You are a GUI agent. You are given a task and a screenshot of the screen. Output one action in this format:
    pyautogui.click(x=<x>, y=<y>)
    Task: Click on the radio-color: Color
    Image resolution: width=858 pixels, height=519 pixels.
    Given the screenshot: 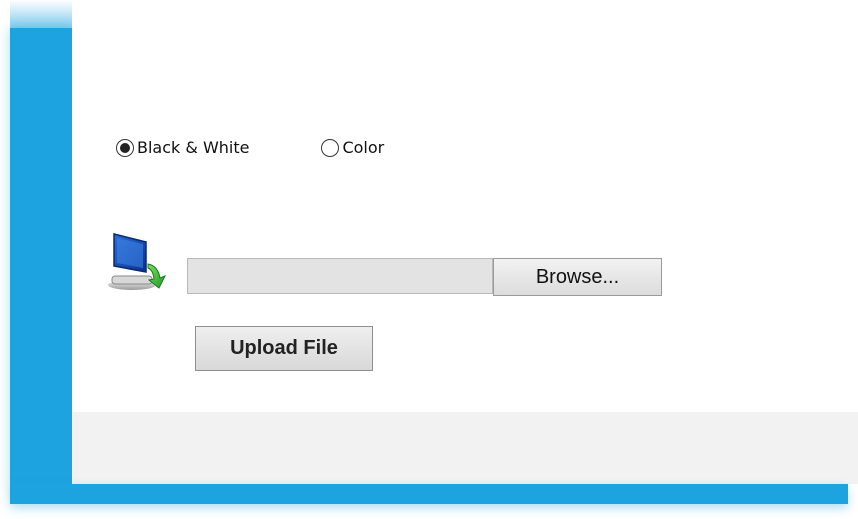 What is the action you would take?
    pyautogui.click(x=352, y=147)
    